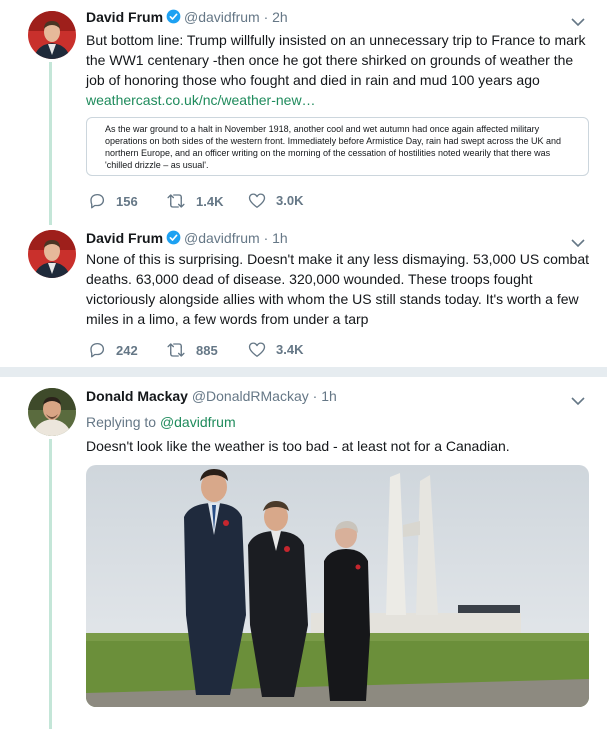 This screenshot has height=729, width=607. I want to click on tweet-actions: 156 1.4K 3.0K, so click(236, 202).